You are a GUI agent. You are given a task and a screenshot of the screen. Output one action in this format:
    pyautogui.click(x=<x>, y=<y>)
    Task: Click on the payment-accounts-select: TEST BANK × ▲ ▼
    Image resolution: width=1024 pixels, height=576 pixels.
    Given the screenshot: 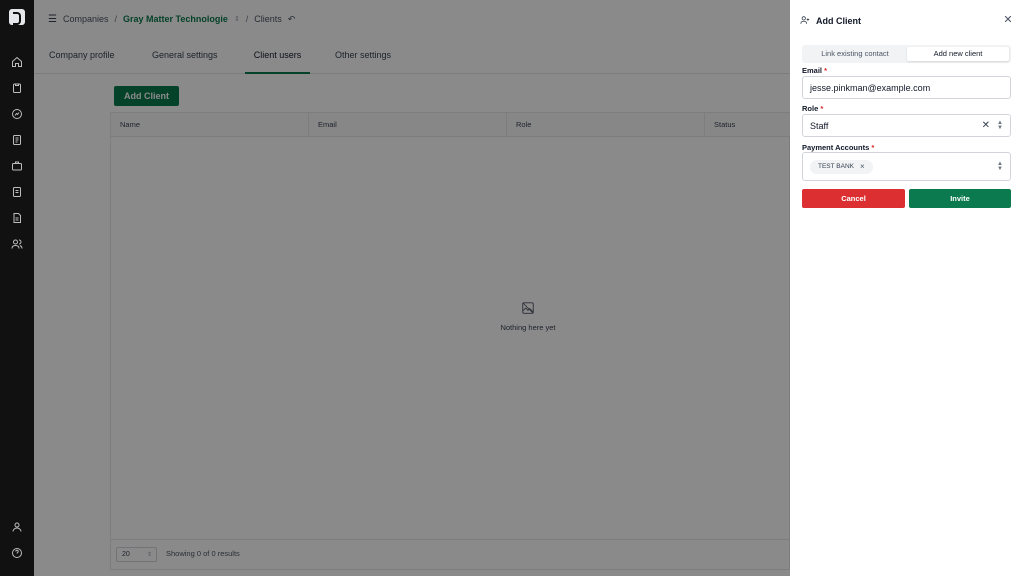 What is the action you would take?
    pyautogui.click(x=906, y=166)
    